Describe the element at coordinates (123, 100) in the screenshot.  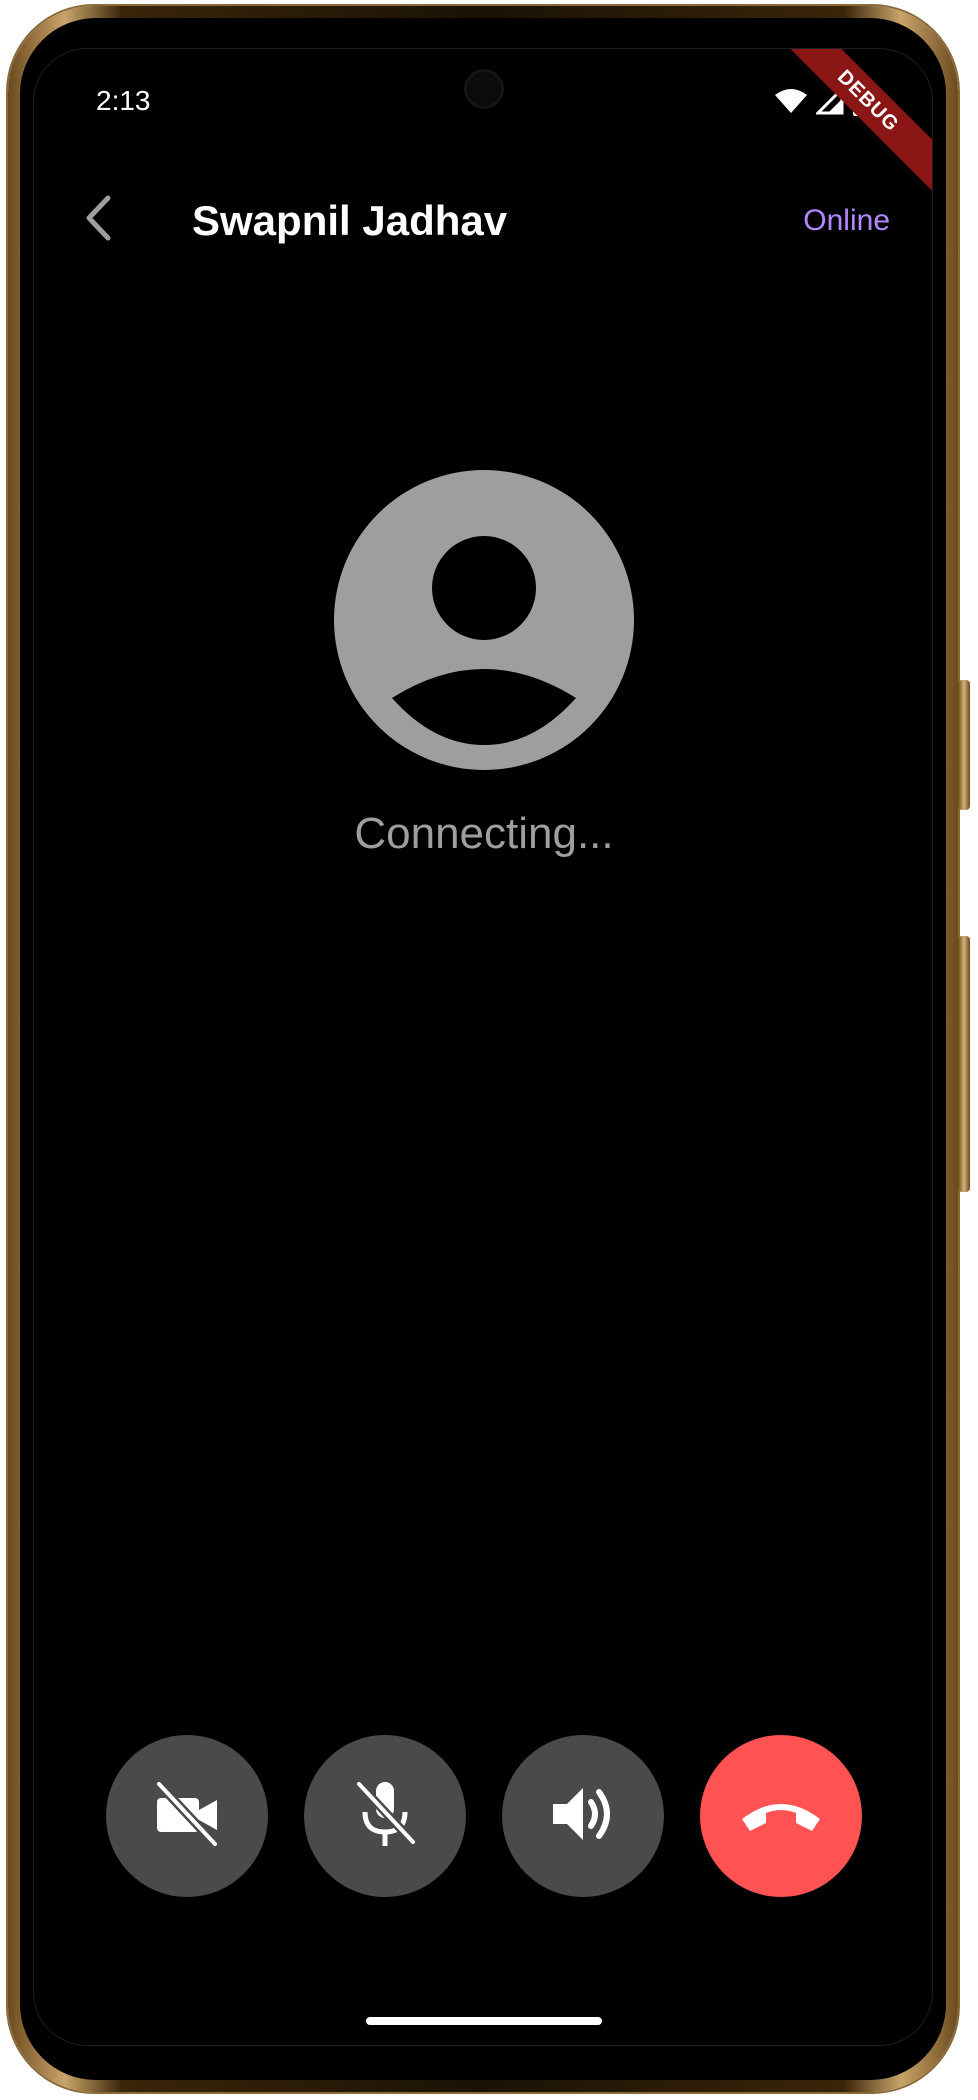
I see `status-time: 2:13` at that location.